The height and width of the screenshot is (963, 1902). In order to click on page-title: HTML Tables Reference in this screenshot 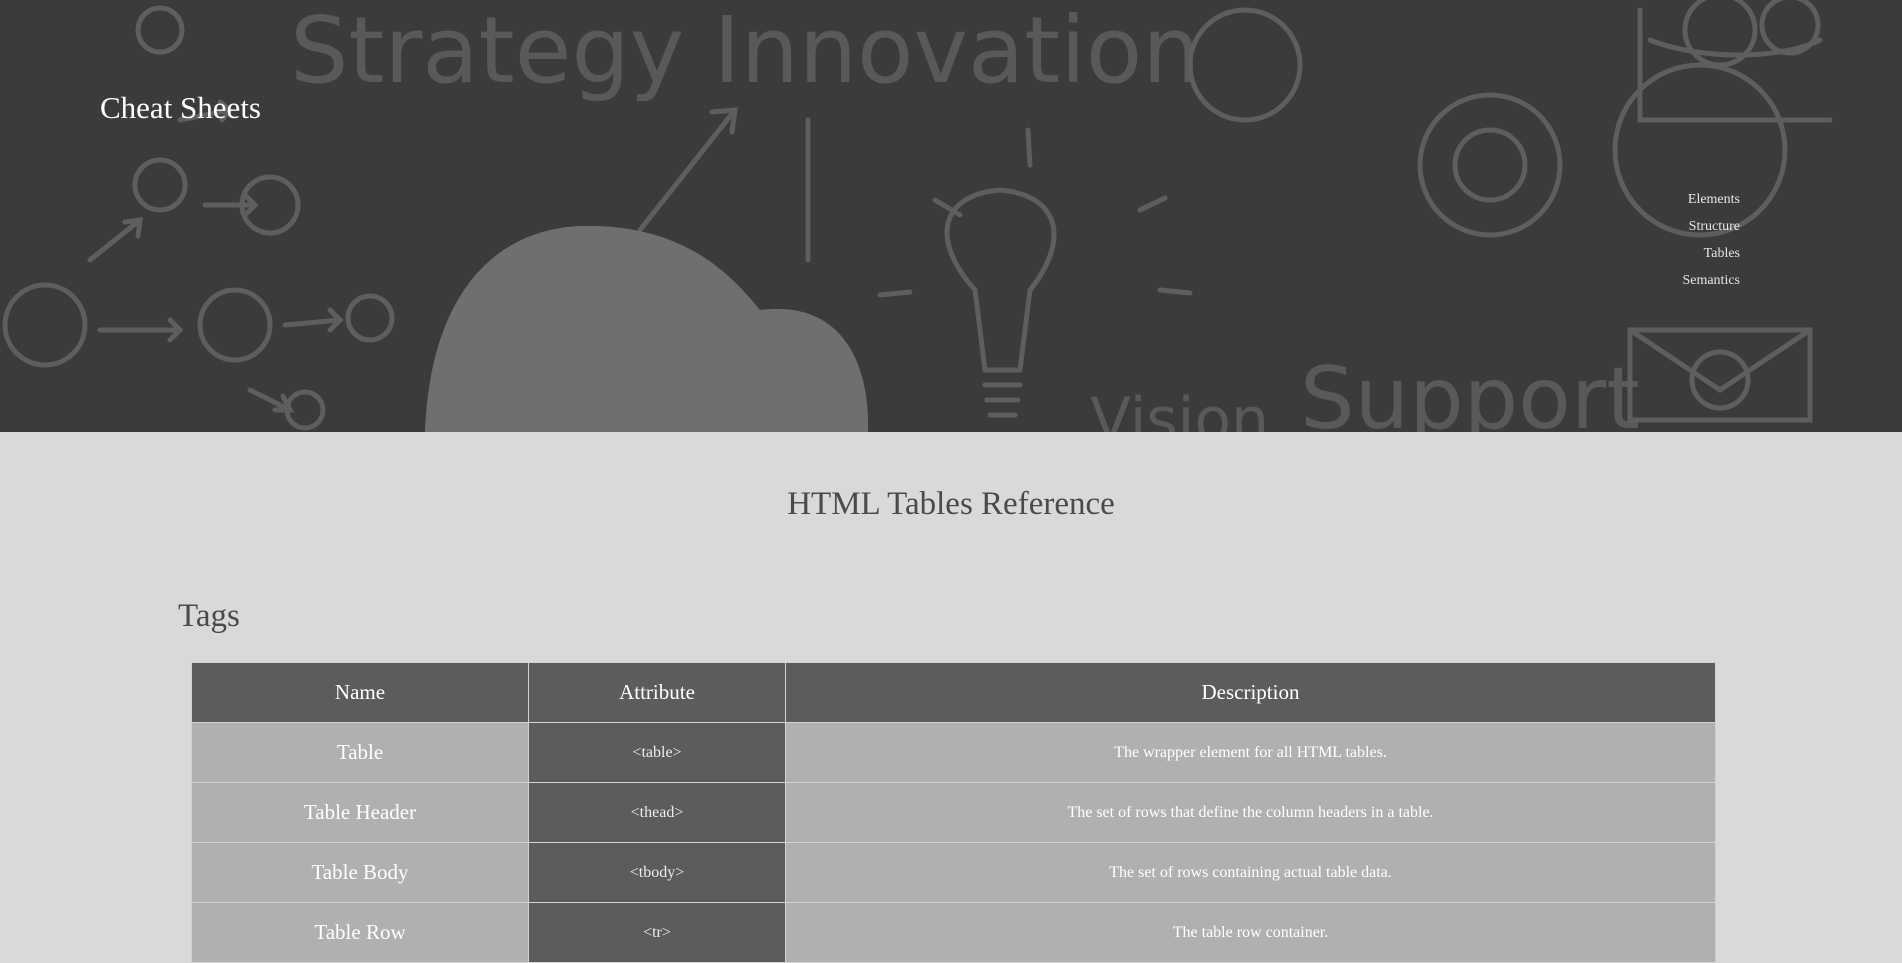, I will do `click(951, 504)`.